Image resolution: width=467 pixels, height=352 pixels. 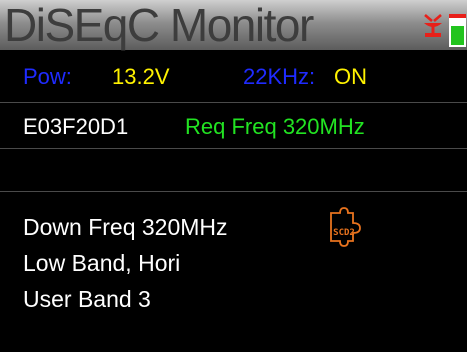 What do you see at coordinates (102, 263) in the screenshot?
I see `band-polarity: Low Band, Hori` at bounding box center [102, 263].